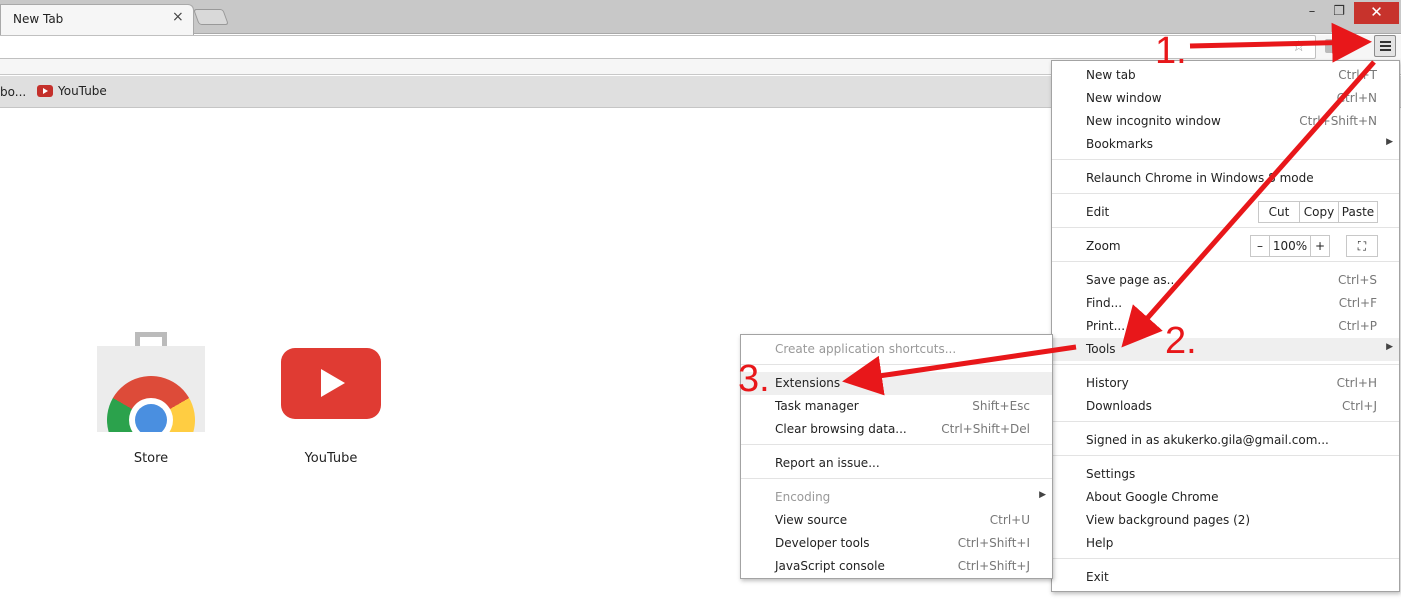 The height and width of the screenshot is (604, 1401). I want to click on annotation-step-3: 3., so click(754, 379).